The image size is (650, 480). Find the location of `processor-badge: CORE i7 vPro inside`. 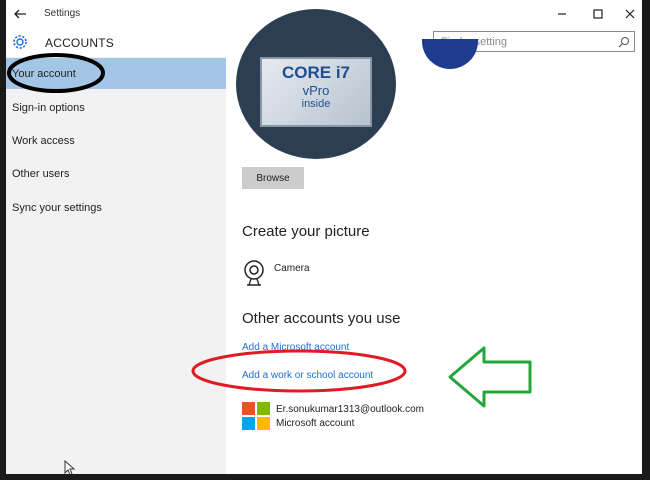

processor-badge: CORE i7 vPro inside is located at coordinates (316, 92).